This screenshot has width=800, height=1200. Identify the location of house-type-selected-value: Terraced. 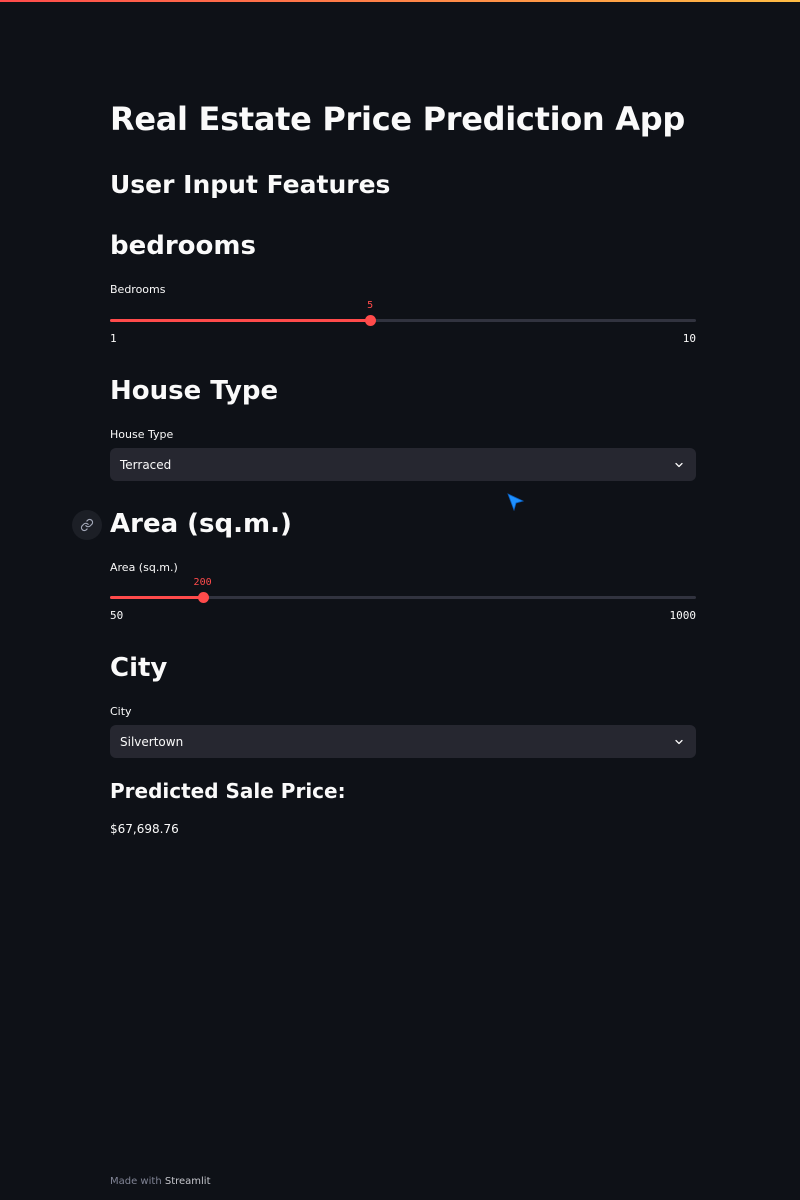
(146, 464).